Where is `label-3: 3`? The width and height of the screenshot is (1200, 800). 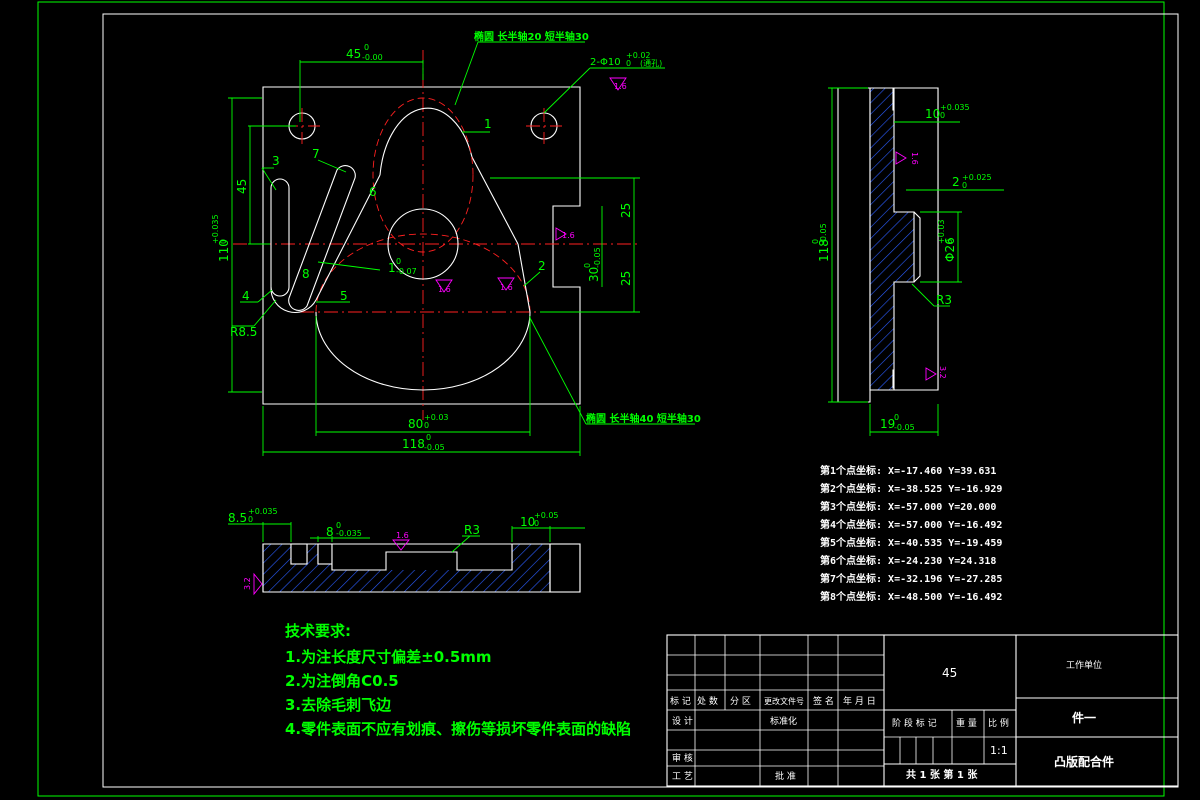 label-3: 3 is located at coordinates (276, 161).